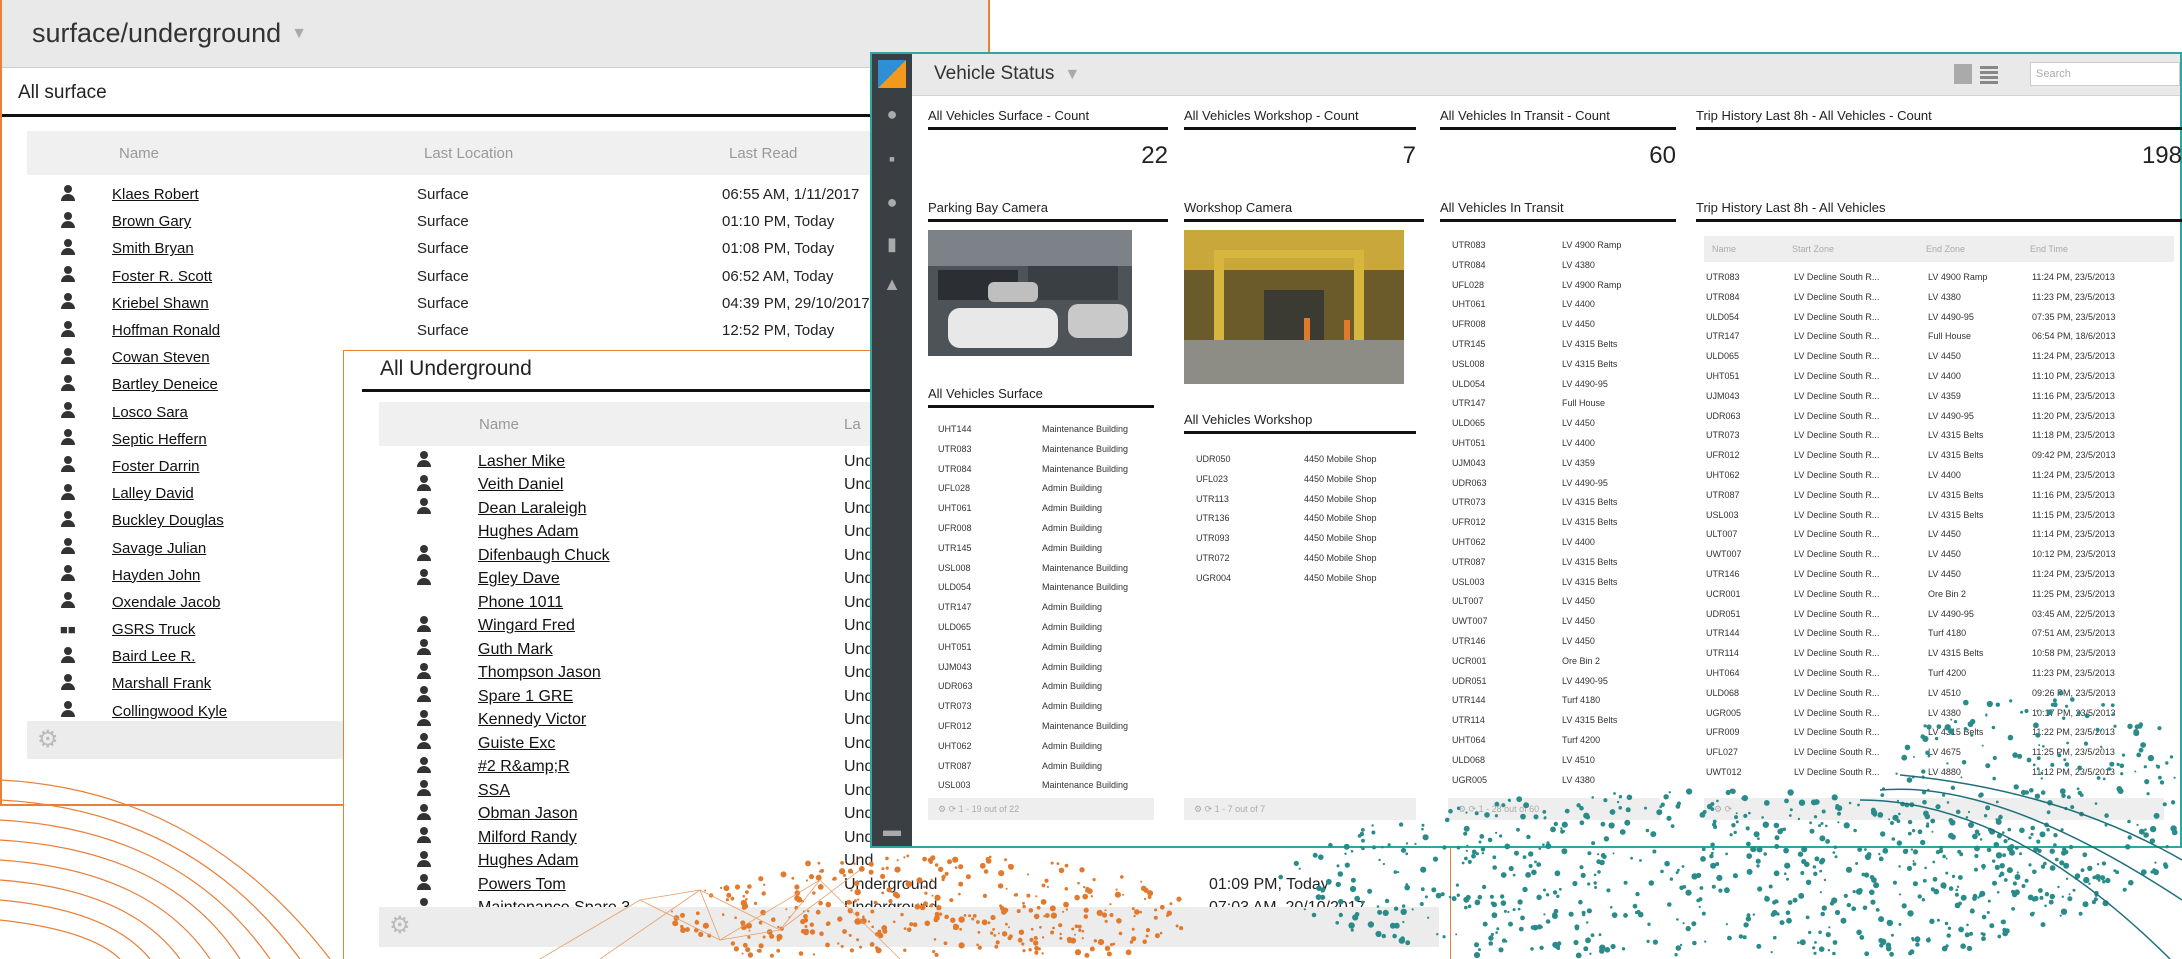  What do you see at coordinates (264, 303) in the screenshot?
I see `row-name: Kriebel Shawn` at bounding box center [264, 303].